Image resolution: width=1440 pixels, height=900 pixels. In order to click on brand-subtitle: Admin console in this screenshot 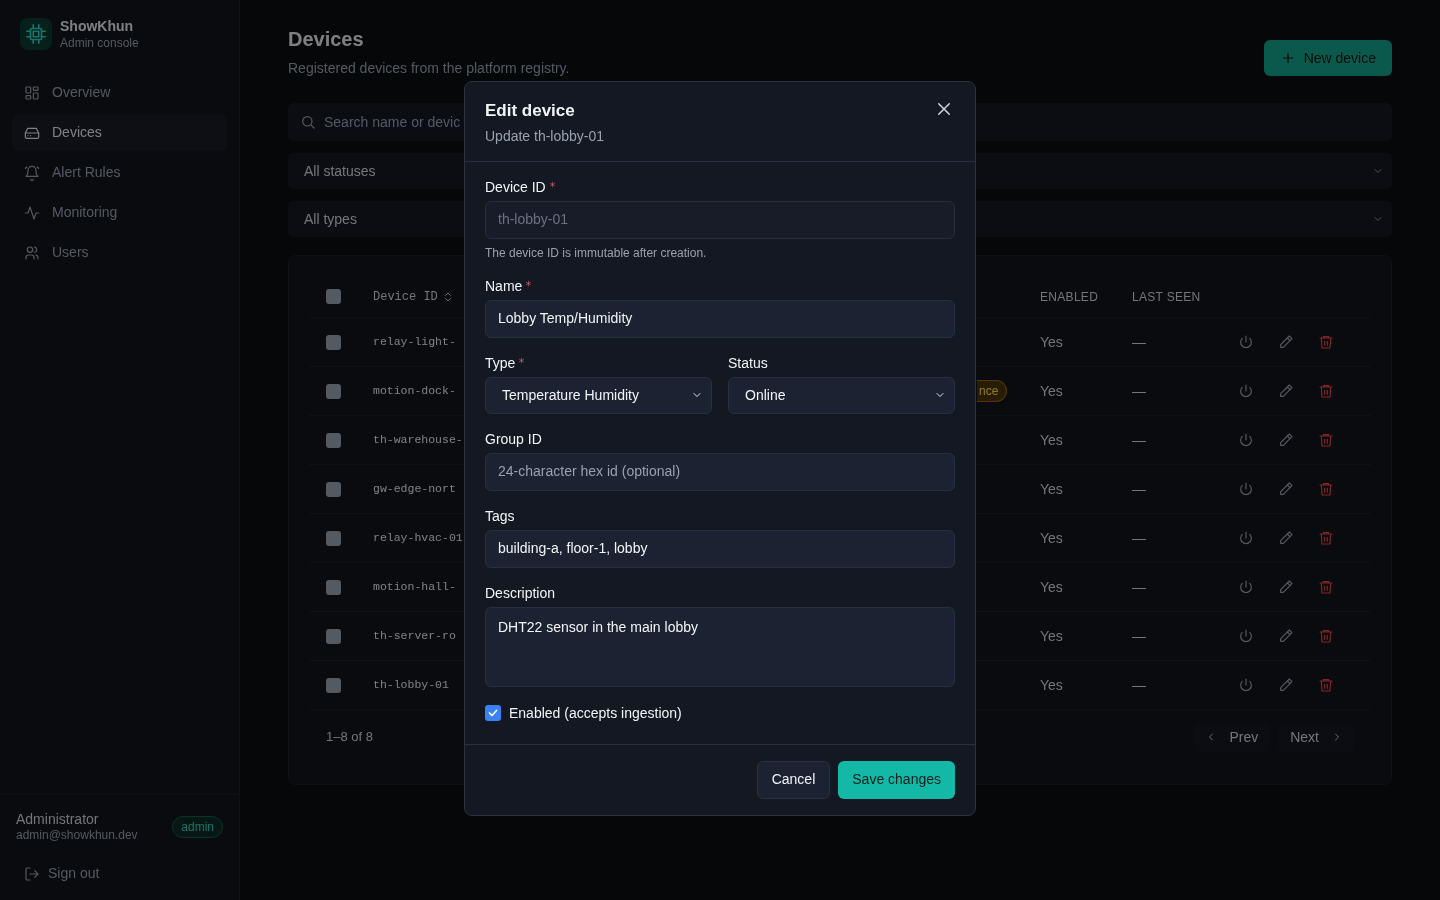, I will do `click(99, 43)`.